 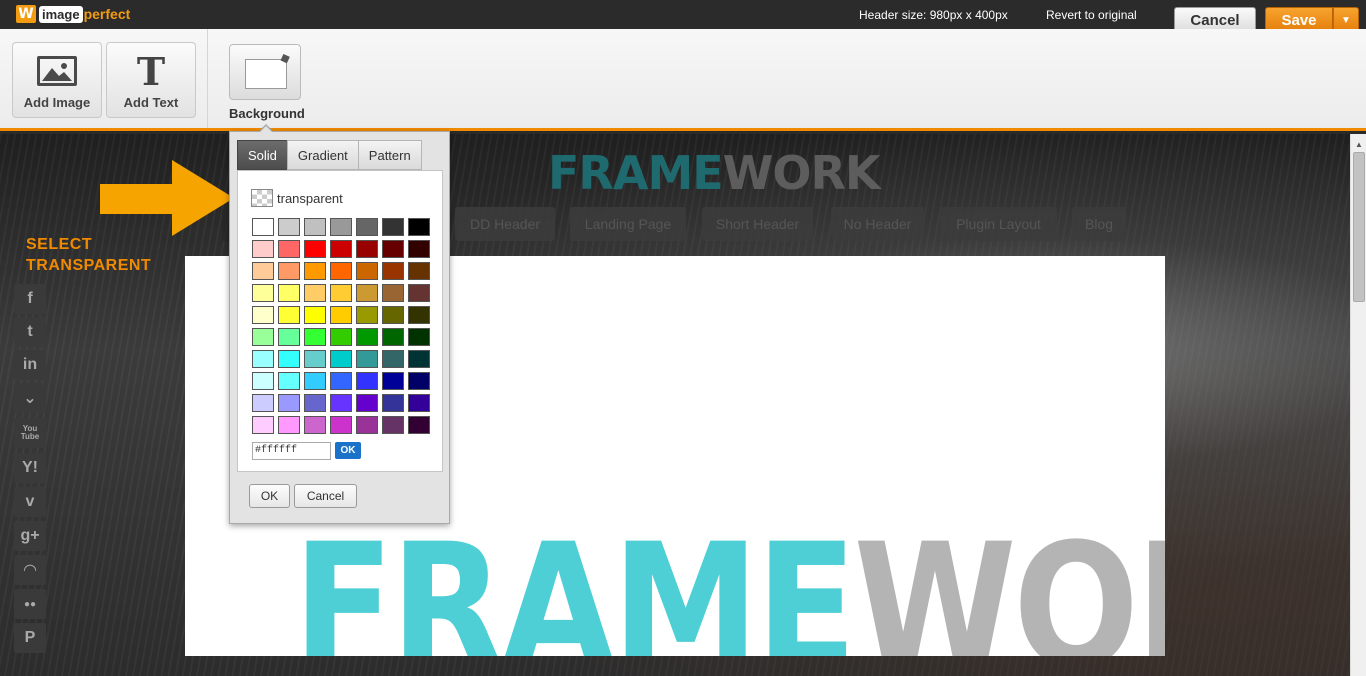 I want to click on transparent-label: transparent, so click(x=310, y=198).